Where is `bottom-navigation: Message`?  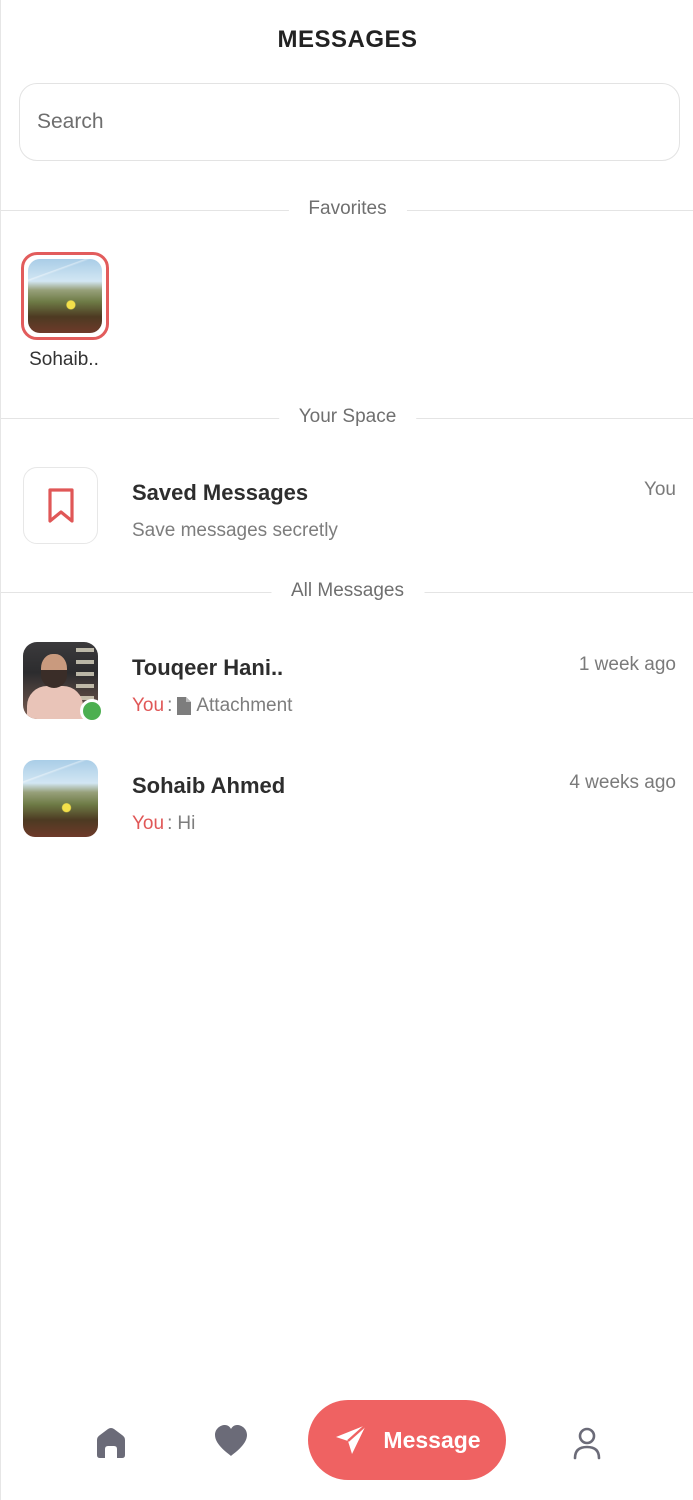
bottom-navigation: Message is located at coordinates (347, 1440).